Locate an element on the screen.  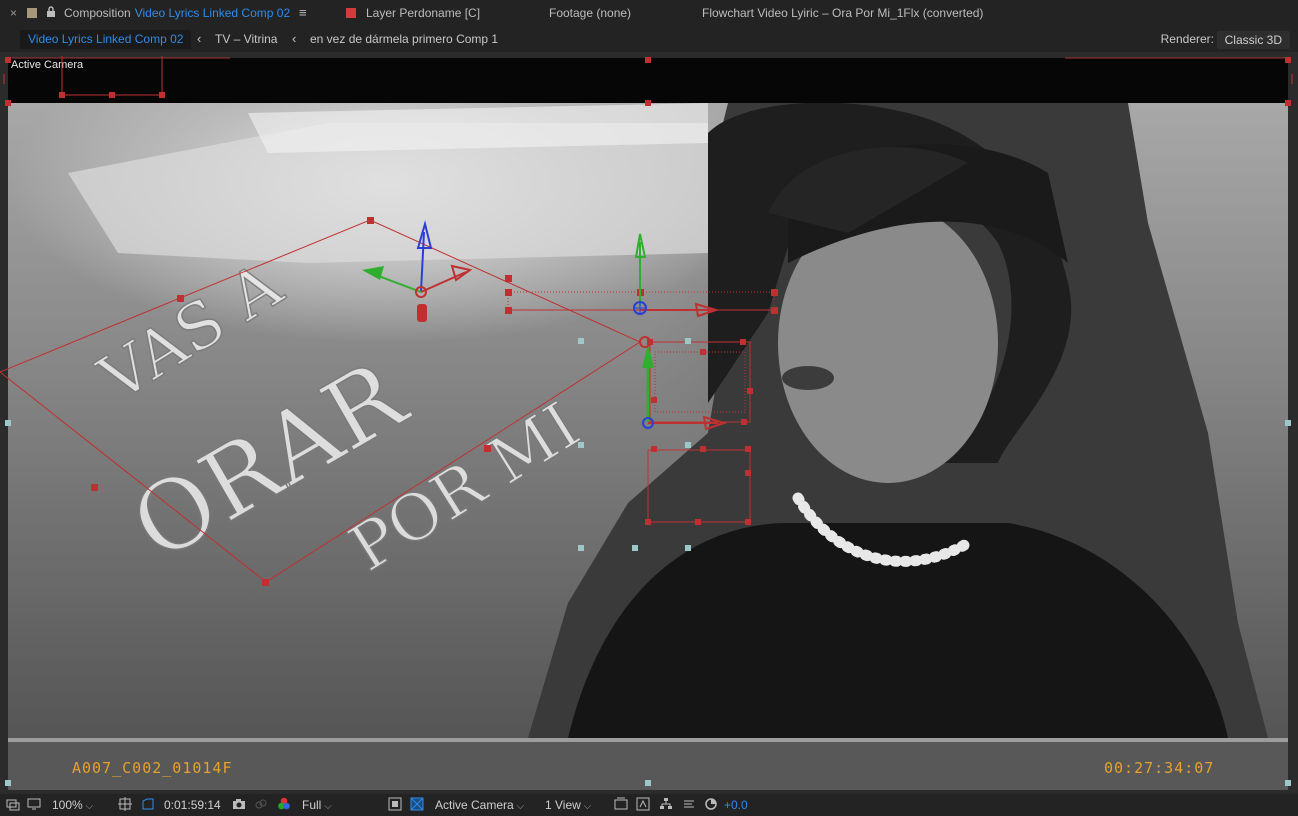
safe-margins-icon is located at coordinates (125, 804).